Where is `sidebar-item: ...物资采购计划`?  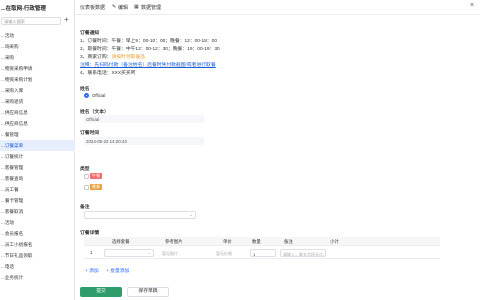
sidebar-item: ...物资采购计划 is located at coordinates (37, 79).